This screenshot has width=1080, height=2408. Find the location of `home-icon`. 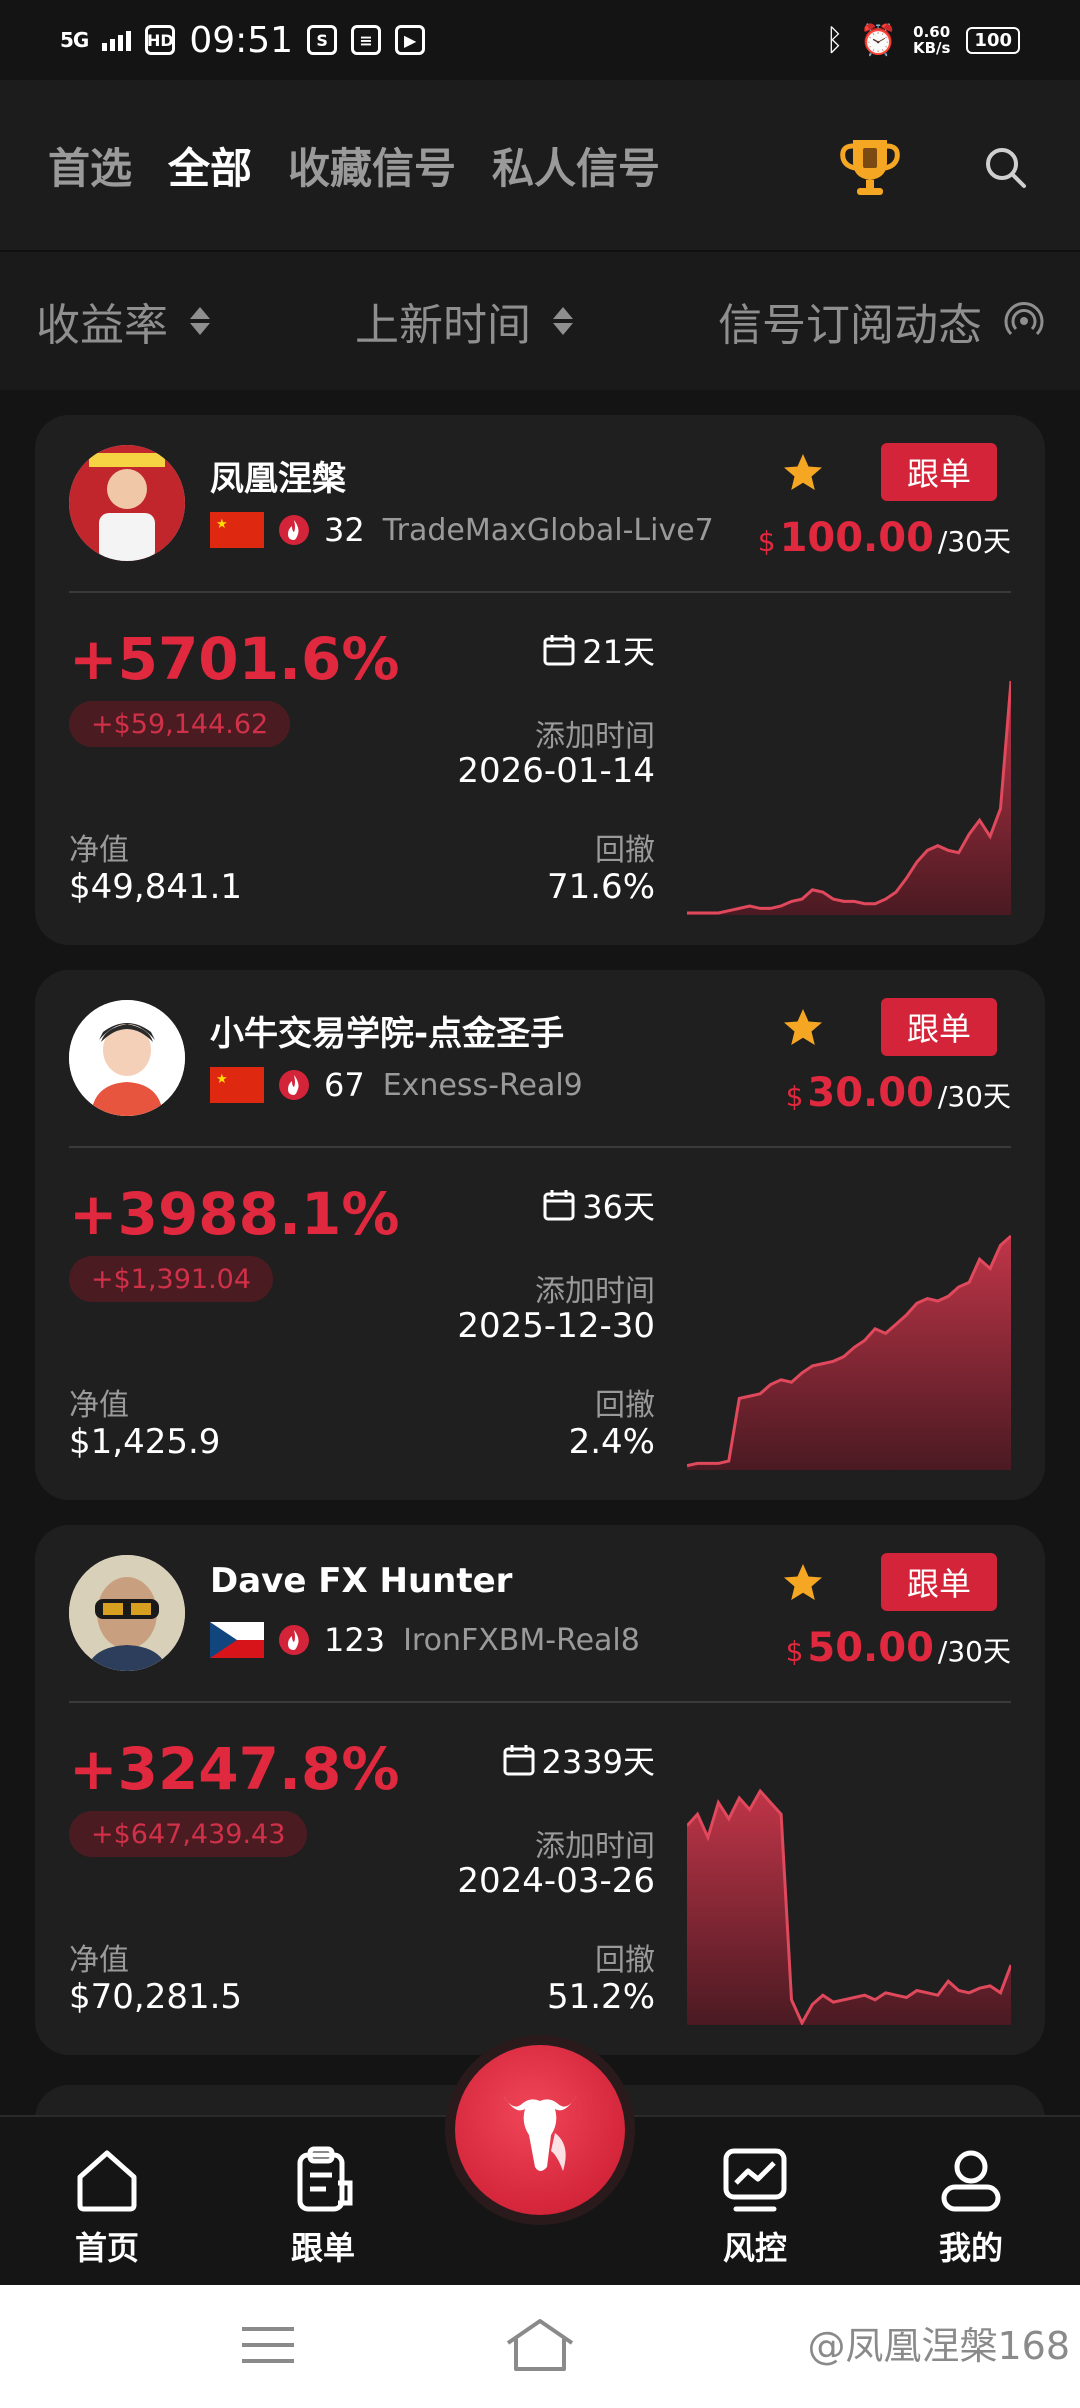

home-icon is located at coordinates (107, 2181).